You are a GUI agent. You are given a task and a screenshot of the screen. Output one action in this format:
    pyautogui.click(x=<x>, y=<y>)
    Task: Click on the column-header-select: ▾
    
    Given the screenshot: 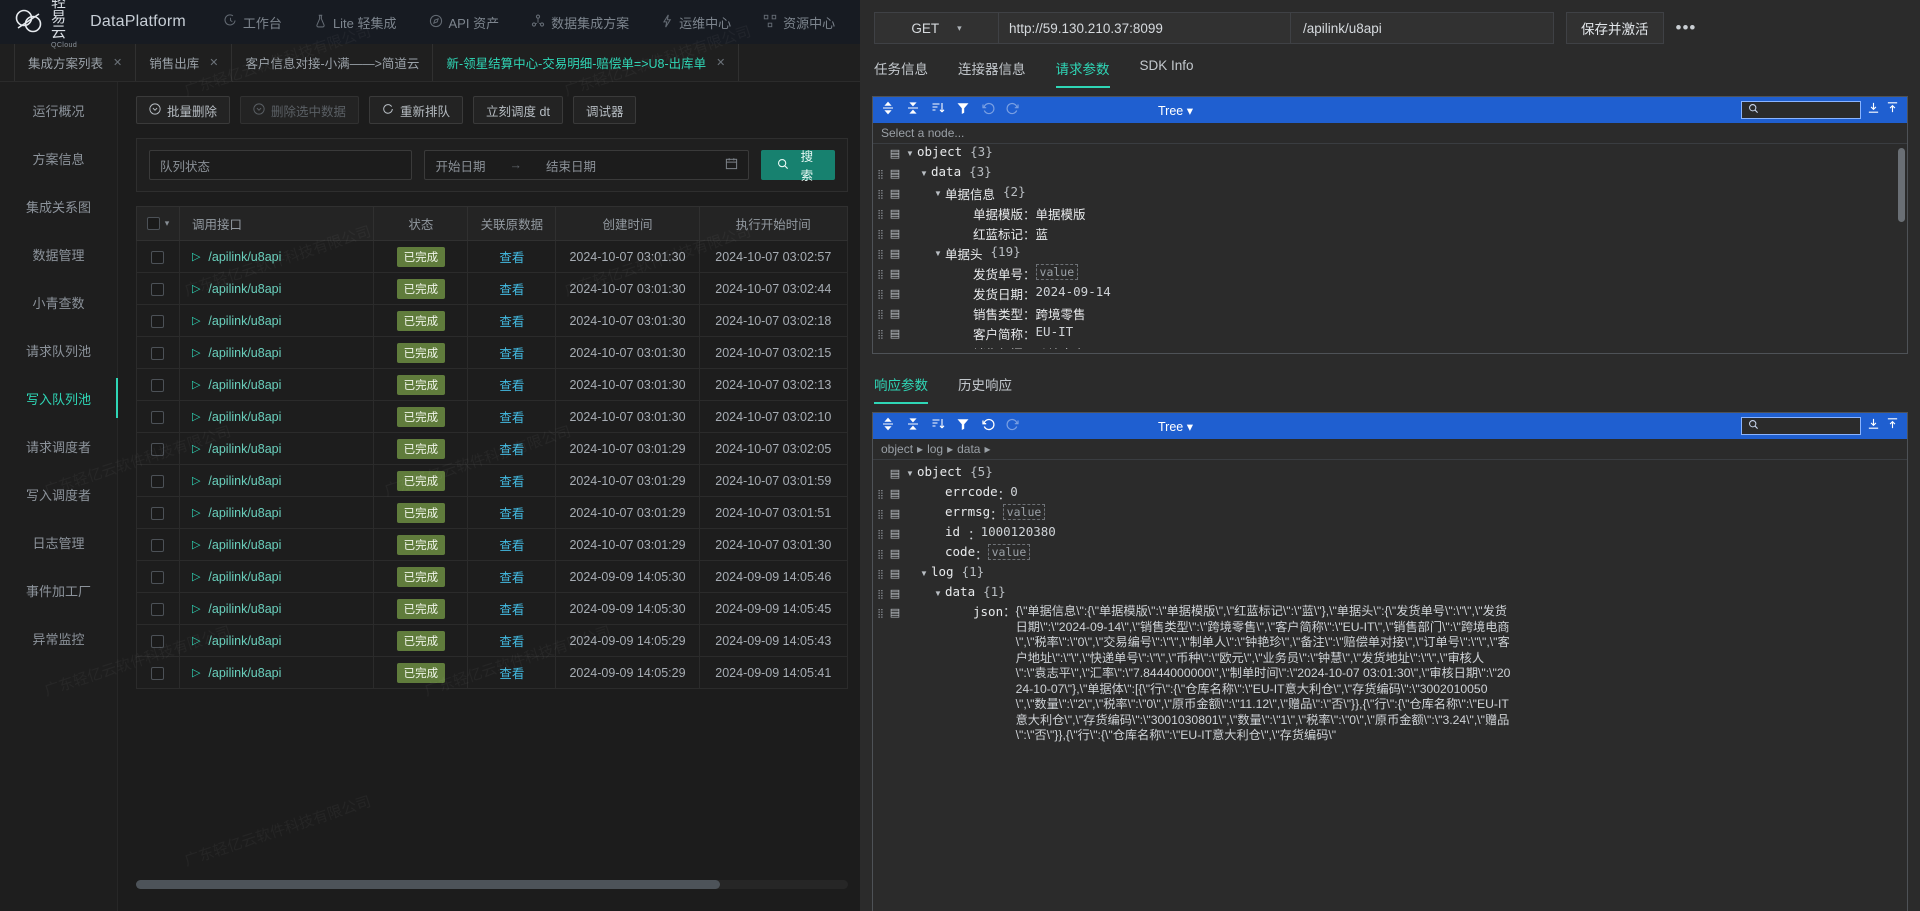 What is the action you would take?
    pyautogui.click(x=158, y=223)
    